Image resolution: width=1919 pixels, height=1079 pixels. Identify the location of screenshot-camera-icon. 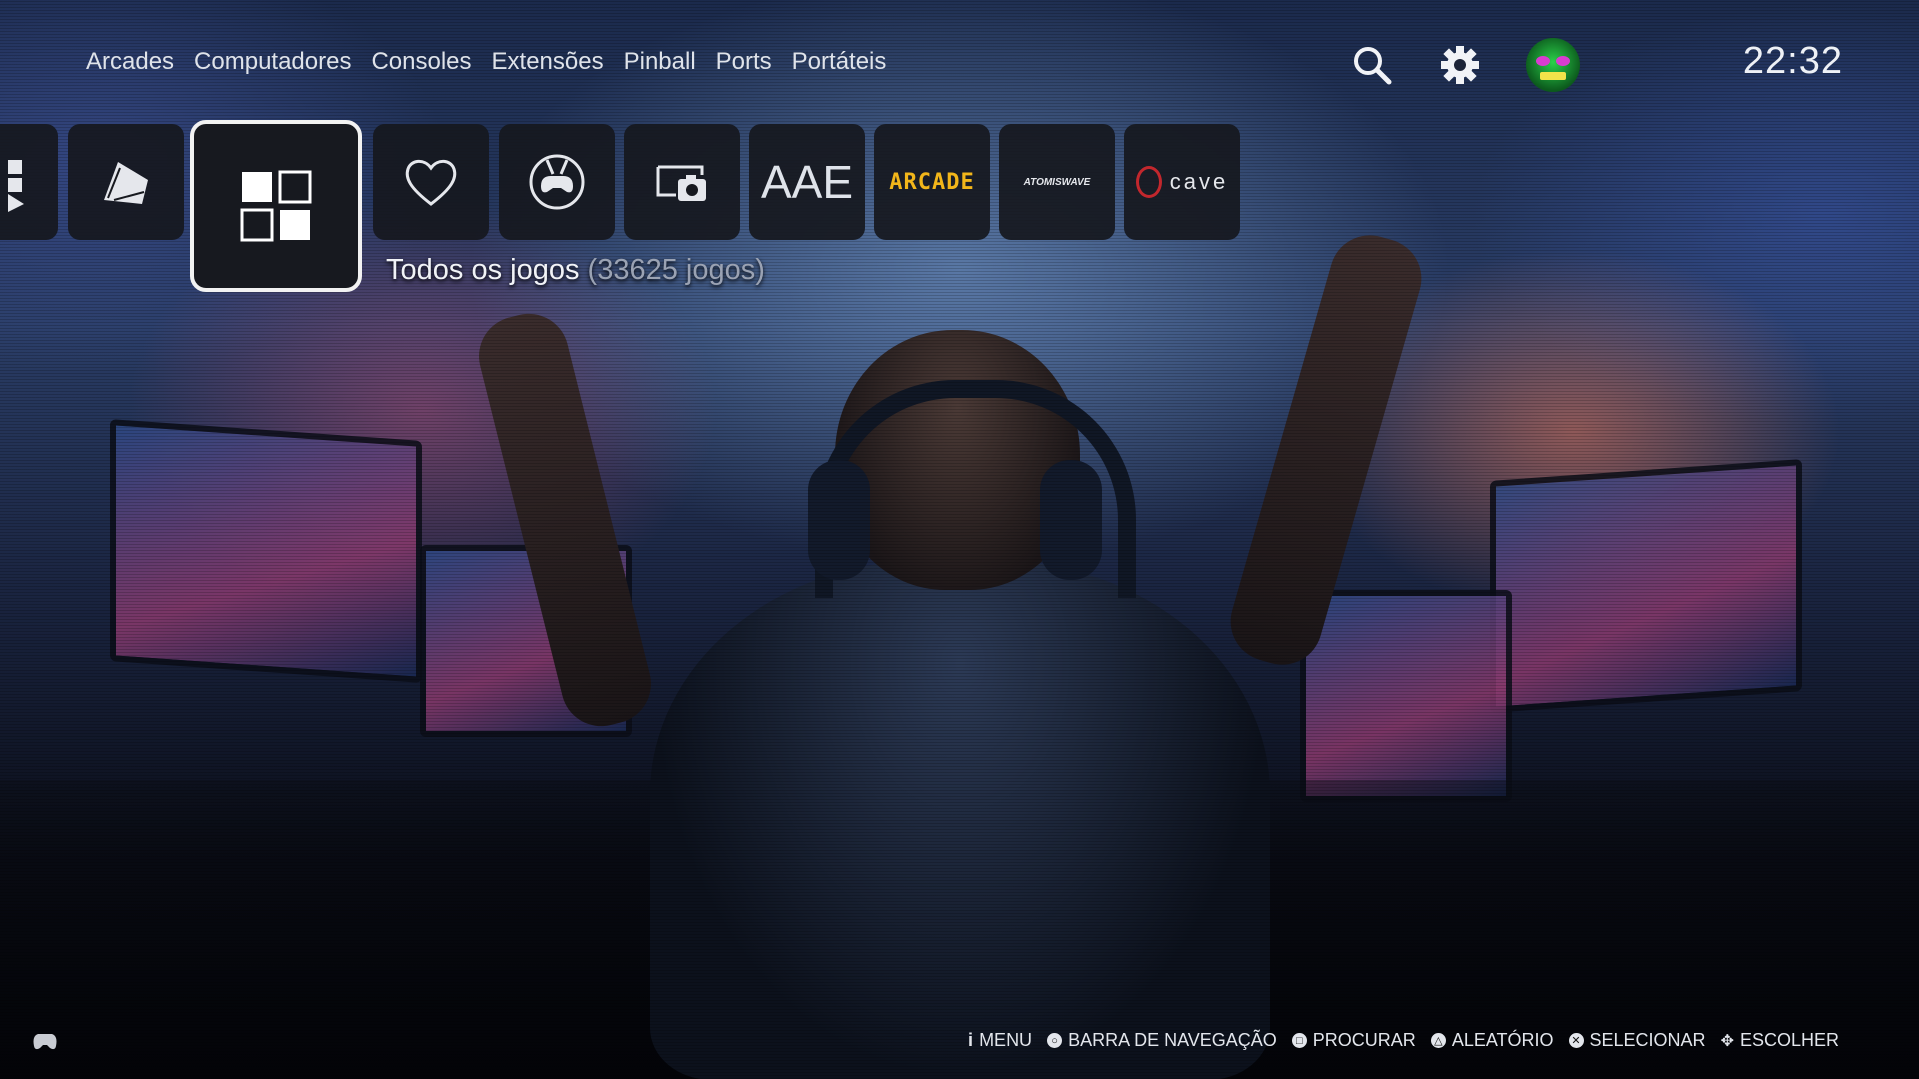
(681, 183).